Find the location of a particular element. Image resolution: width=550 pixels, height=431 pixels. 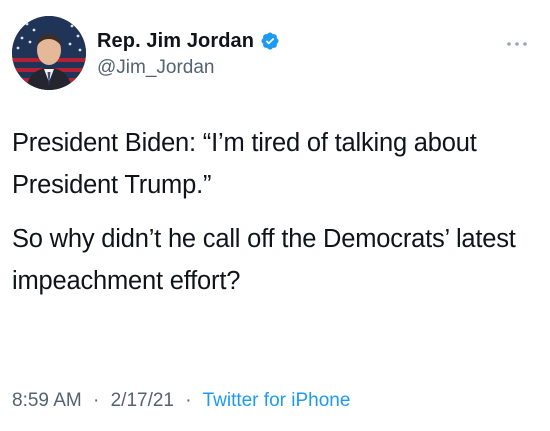

author-handle: @Jim_Jordan is located at coordinates (156, 68).